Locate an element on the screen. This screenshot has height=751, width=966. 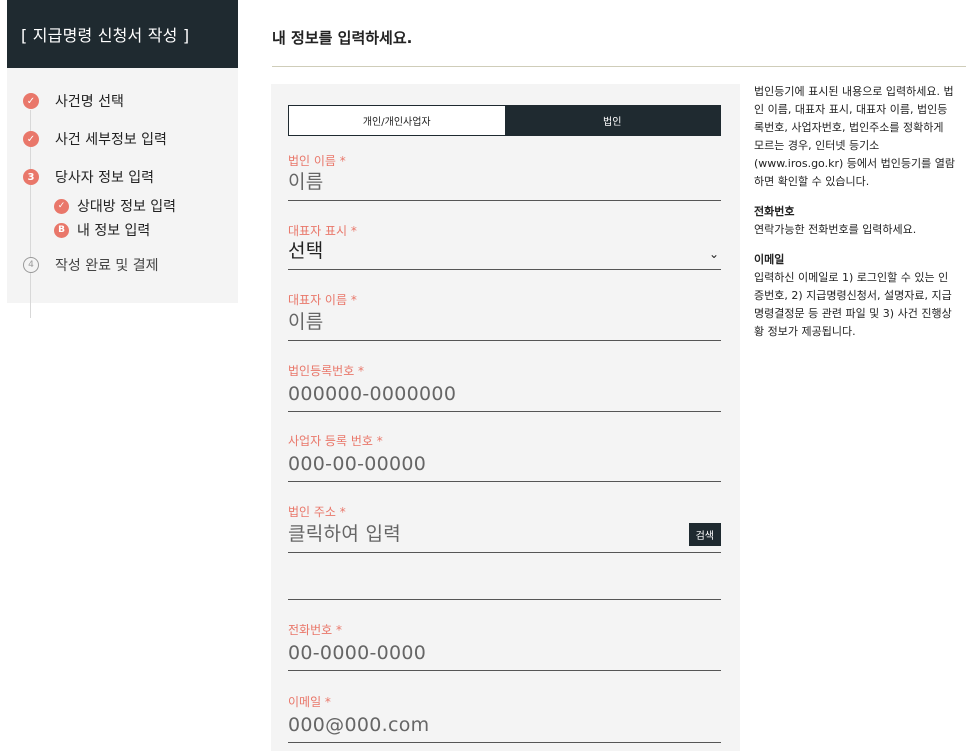
sidebar-title: [ 지급명령 신청서 작성 ] is located at coordinates (122, 34).